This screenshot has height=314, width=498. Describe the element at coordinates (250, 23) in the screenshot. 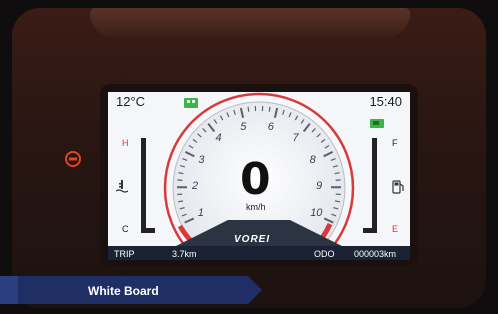

I see `housing-top-cover` at that location.